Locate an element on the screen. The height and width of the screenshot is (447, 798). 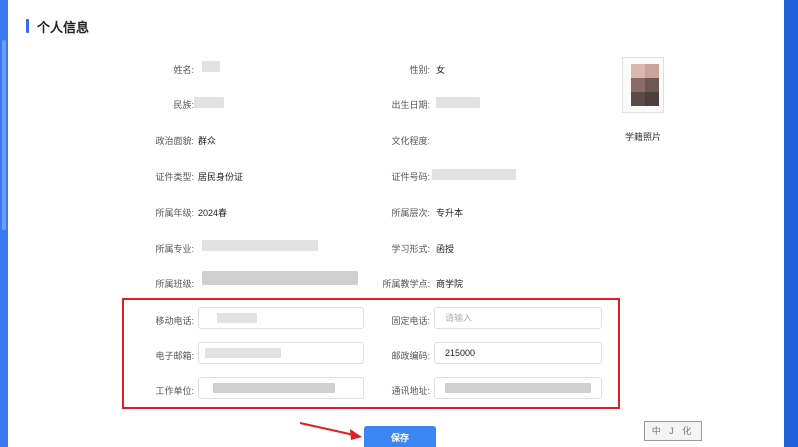
class-label: 所属班级: is located at coordinates (174, 284).